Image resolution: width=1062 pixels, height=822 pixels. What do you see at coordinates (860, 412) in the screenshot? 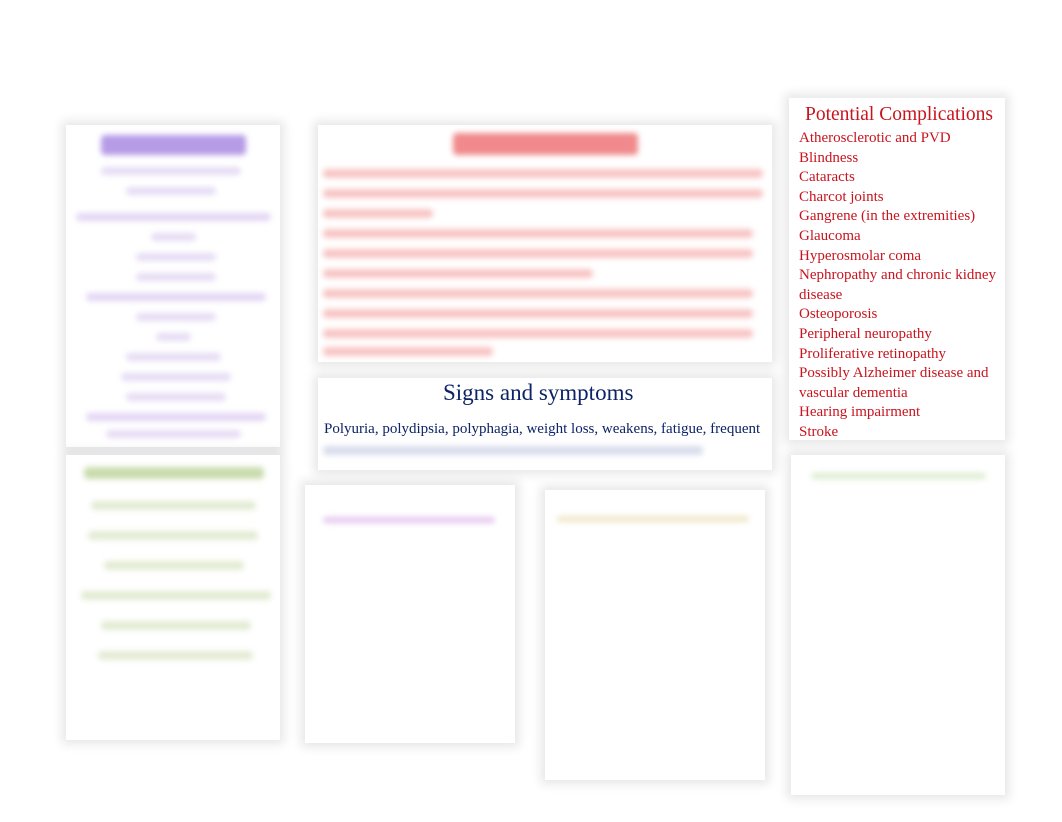
I see `list-item: Hearing impairment` at bounding box center [860, 412].